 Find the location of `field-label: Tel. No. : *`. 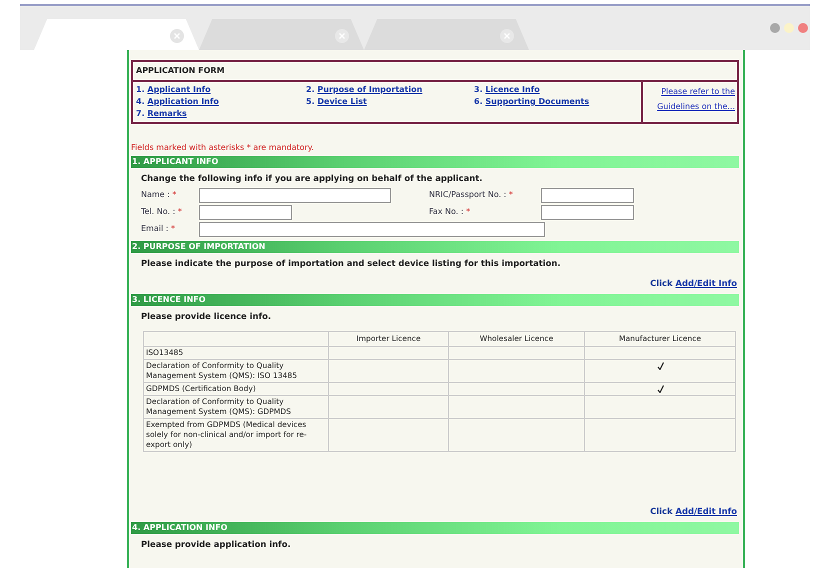

field-label: Tel. No. : * is located at coordinates (162, 212).